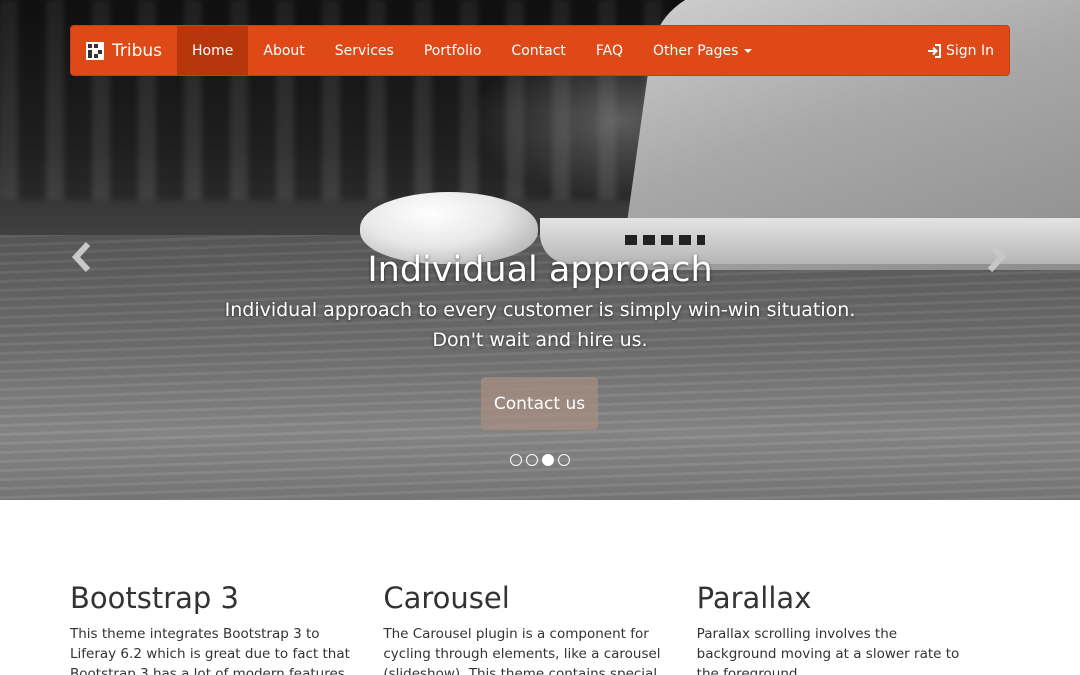 This screenshot has height=675, width=1080. I want to click on feature-title: Carousel, so click(446, 598).